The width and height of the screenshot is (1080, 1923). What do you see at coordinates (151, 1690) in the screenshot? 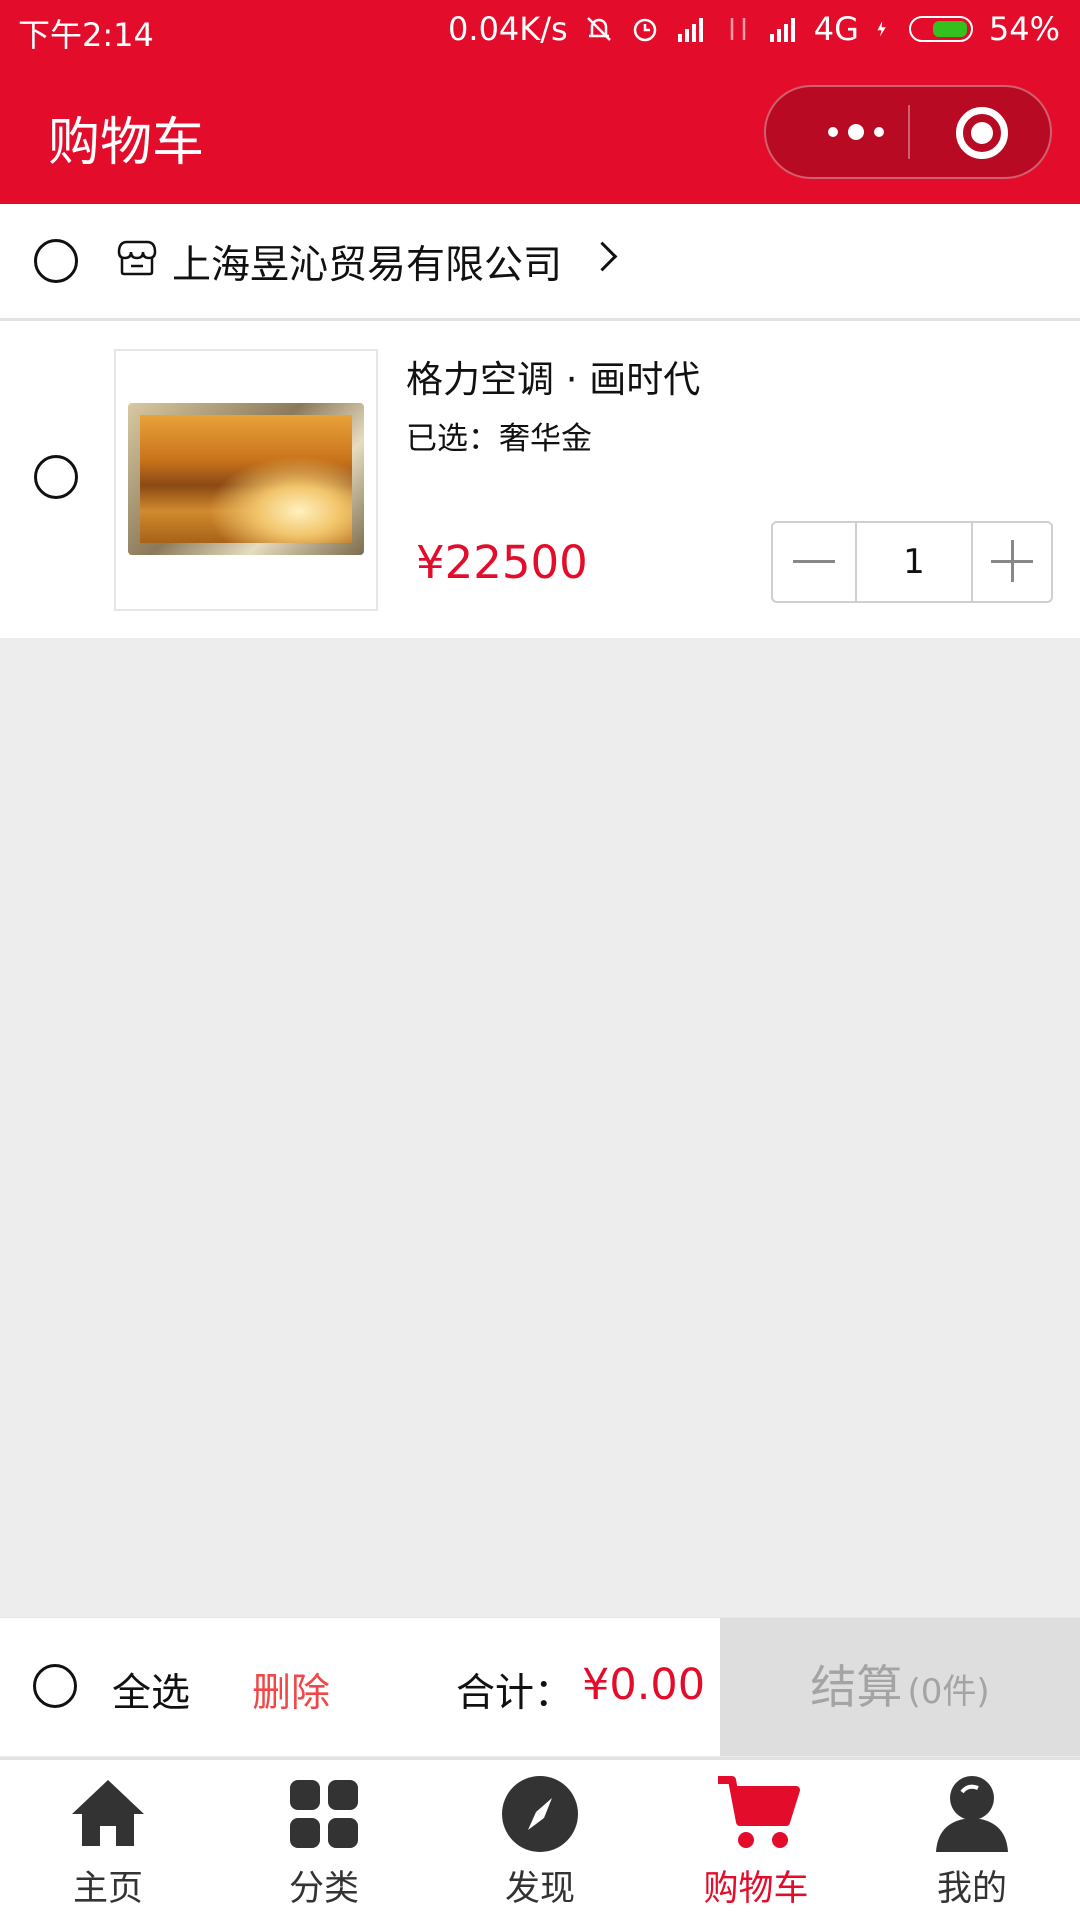
I see `select-all-label: 全选` at bounding box center [151, 1690].